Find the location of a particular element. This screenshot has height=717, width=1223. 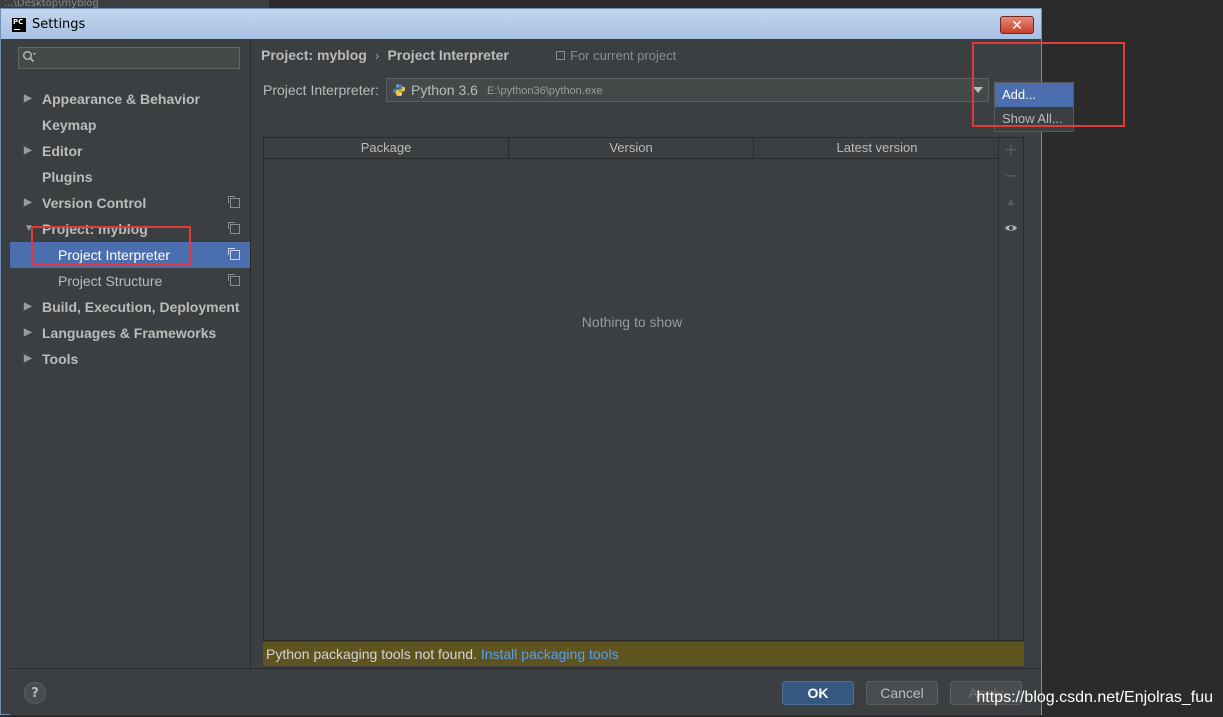

remove-package-icon: − is located at coordinates (1011, 176).